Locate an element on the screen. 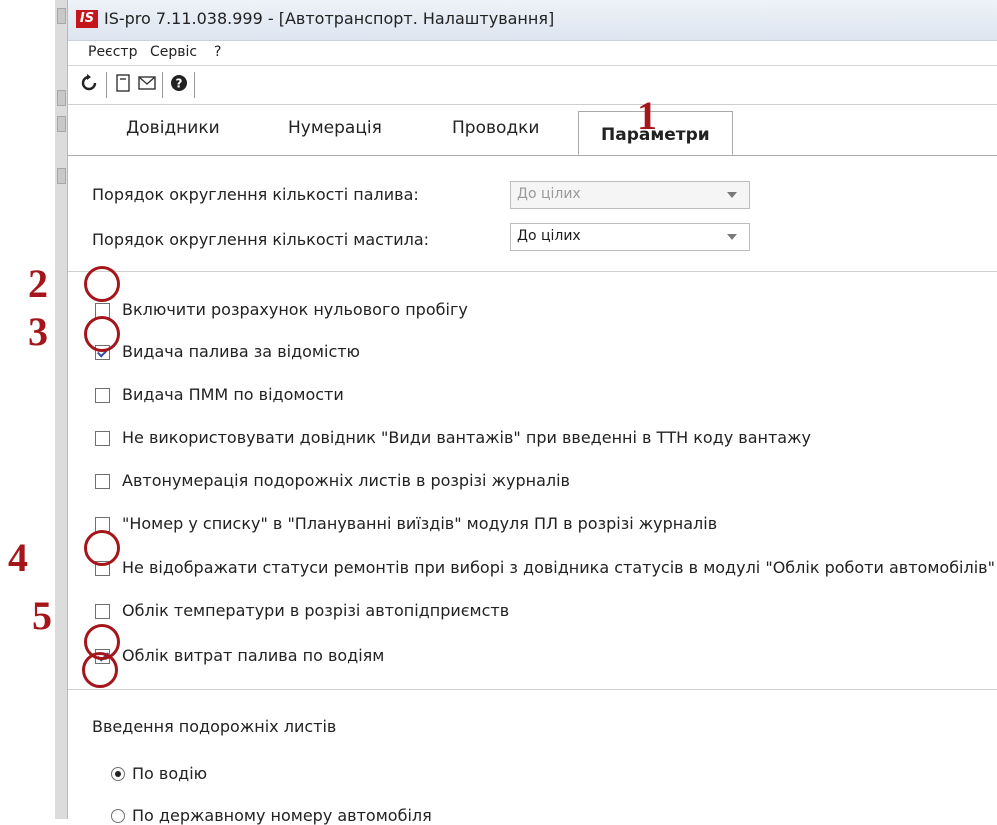 The height and width of the screenshot is (825, 997). checkbox-label: Видача палива за відомістю is located at coordinates (241, 351).